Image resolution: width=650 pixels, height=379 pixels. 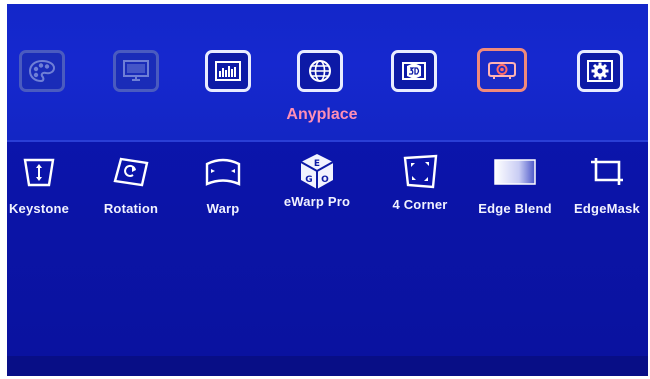 What do you see at coordinates (607, 171) in the screenshot?
I see `edge-mask-icon` at bounding box center [607, 171].